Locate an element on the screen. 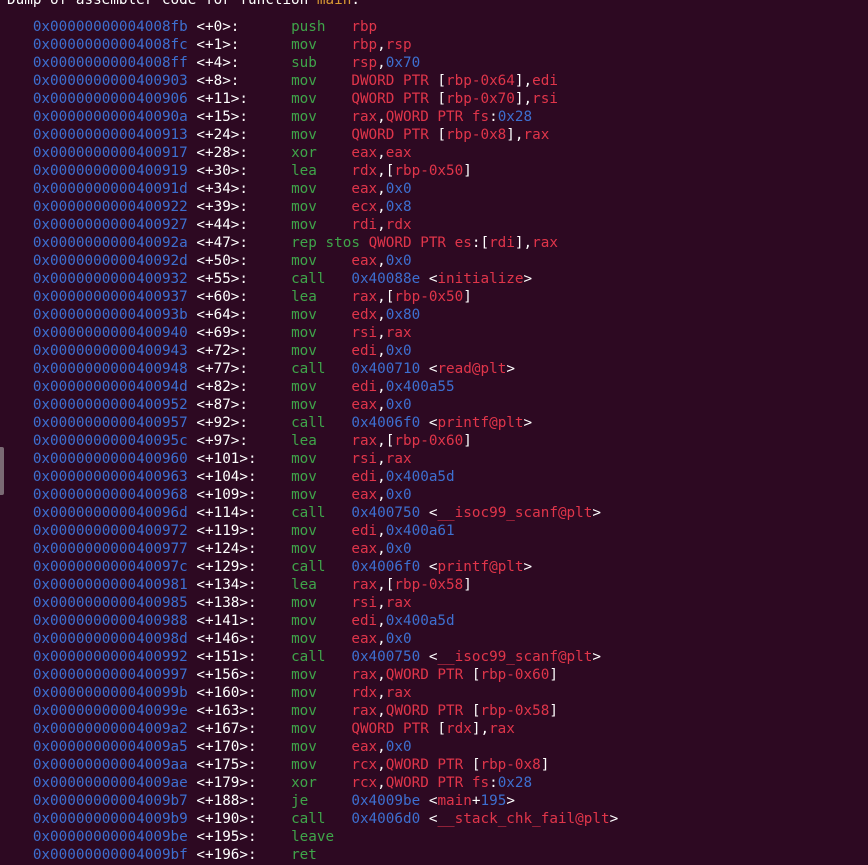 This screenshot has width=868, height=865. operand-symbol: read@plt is located at coordinates (472, 369).